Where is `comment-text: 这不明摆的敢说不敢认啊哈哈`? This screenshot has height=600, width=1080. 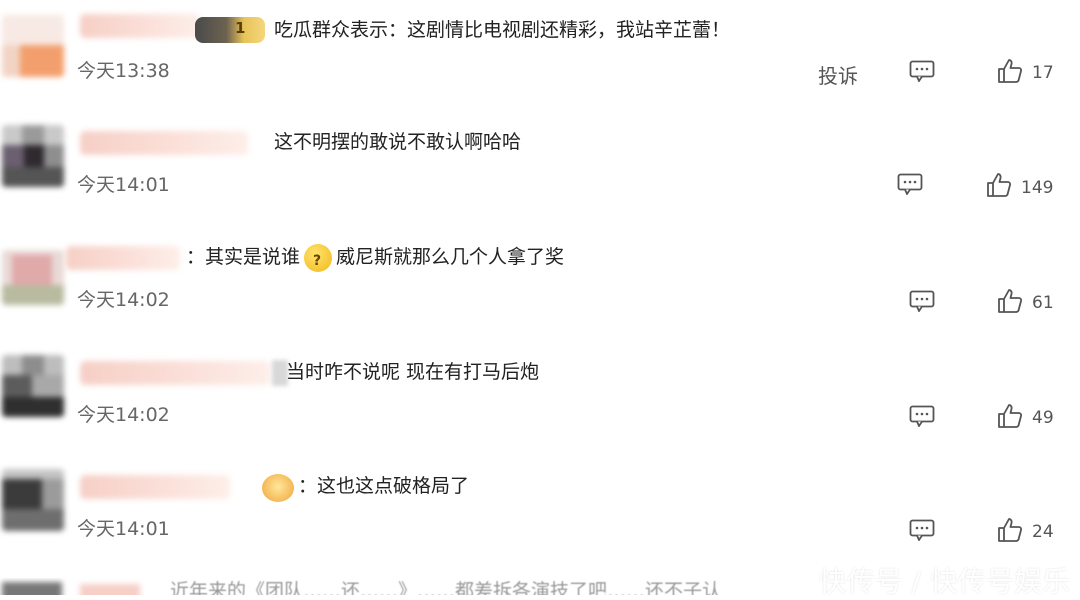 comment-text: 这不明摆的敢说不敢认啊哈哈 is located at coordinates (398, 142).